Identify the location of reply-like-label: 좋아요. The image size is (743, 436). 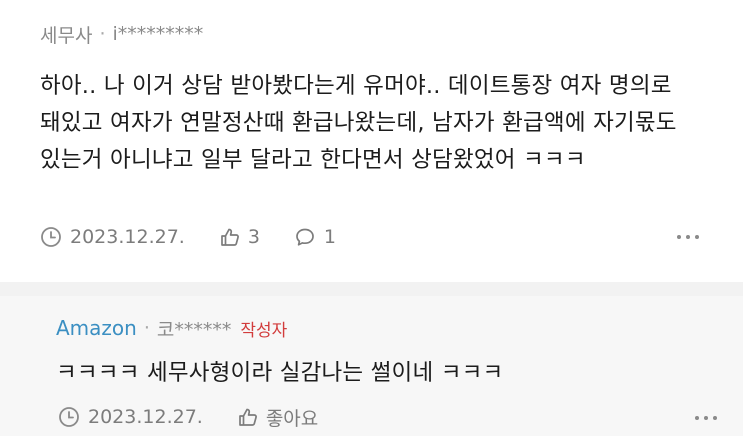
(292, 418).